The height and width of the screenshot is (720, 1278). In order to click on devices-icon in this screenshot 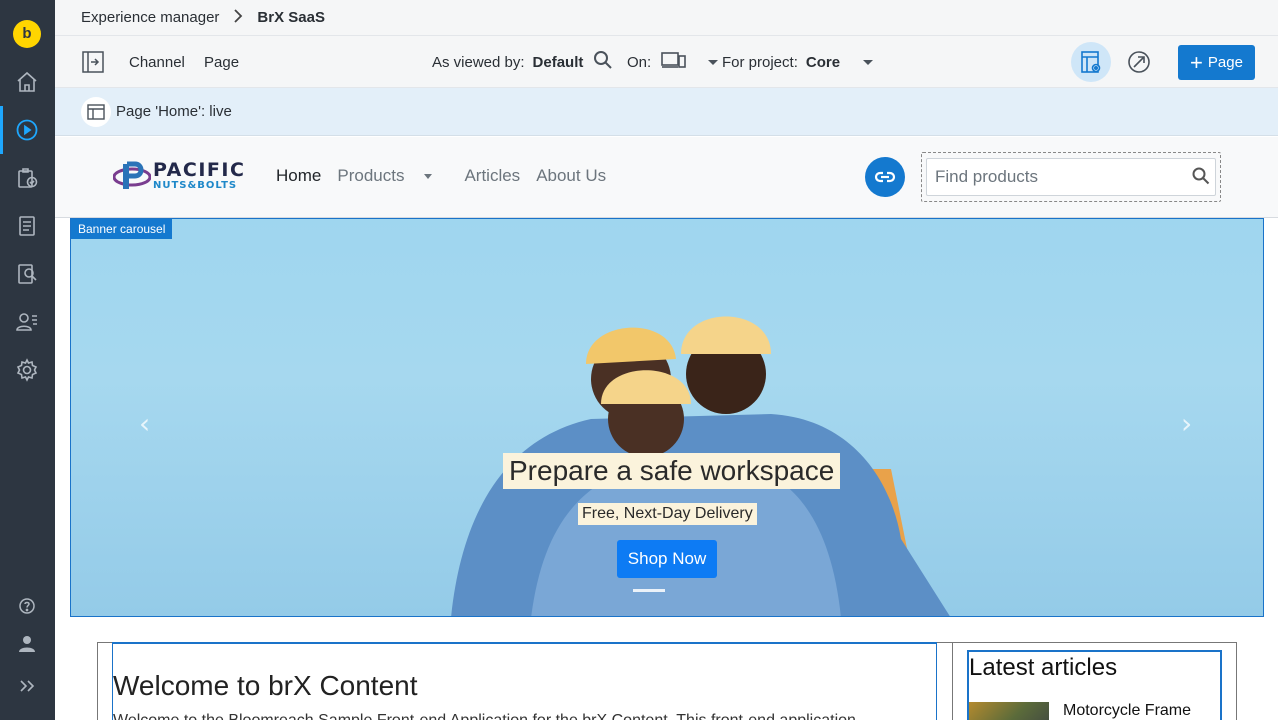, I will do `click(674, 62)`.